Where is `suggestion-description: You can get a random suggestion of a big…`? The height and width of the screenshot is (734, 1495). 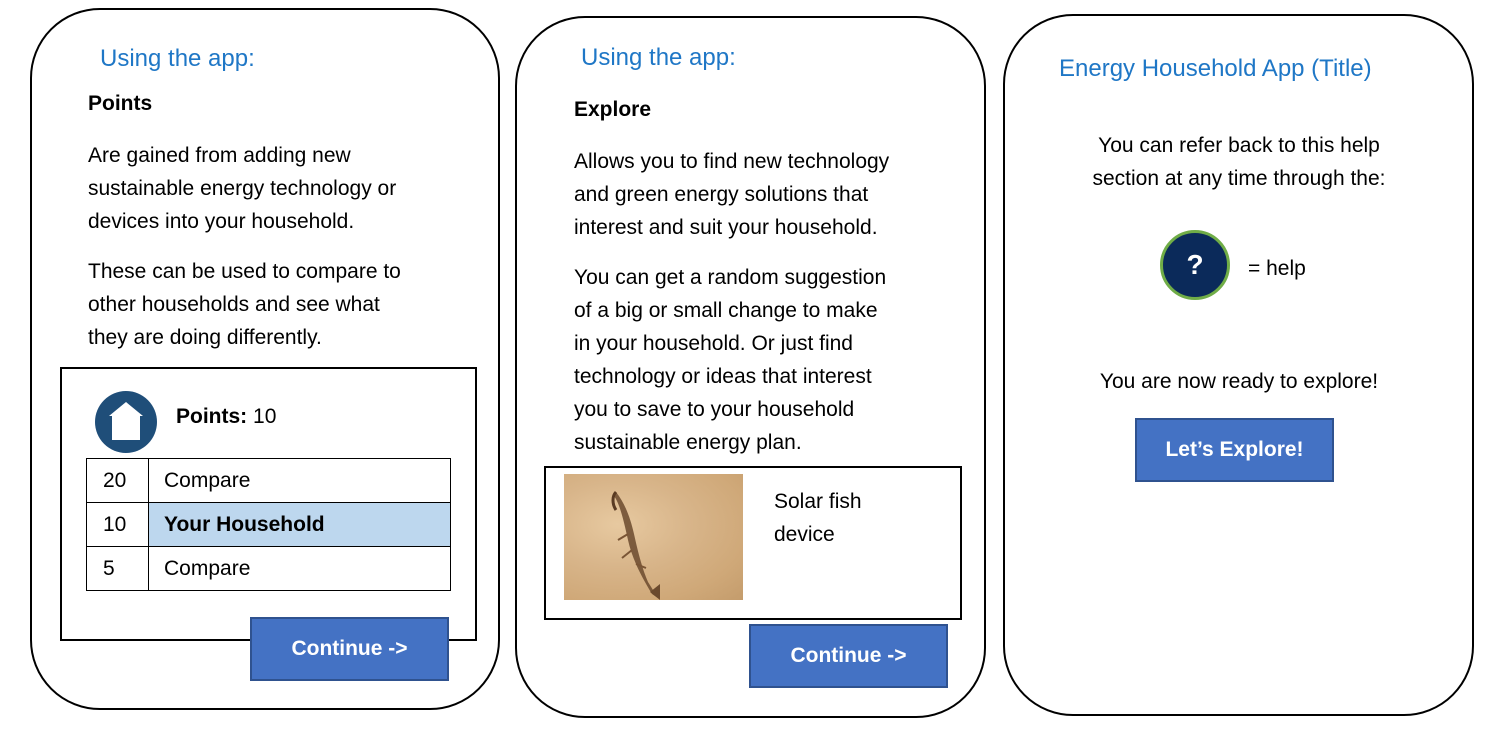 suggestion-description: You can get a random suggestion of a big… is located at coordinates (730, 360).